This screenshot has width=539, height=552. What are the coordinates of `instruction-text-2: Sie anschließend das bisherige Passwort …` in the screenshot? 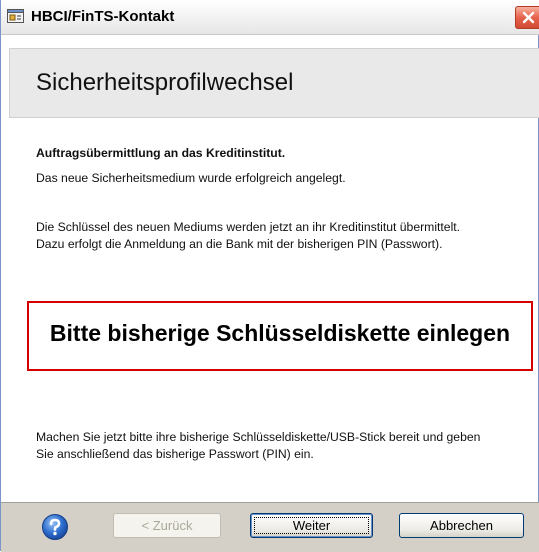 It's located at (175, 454).